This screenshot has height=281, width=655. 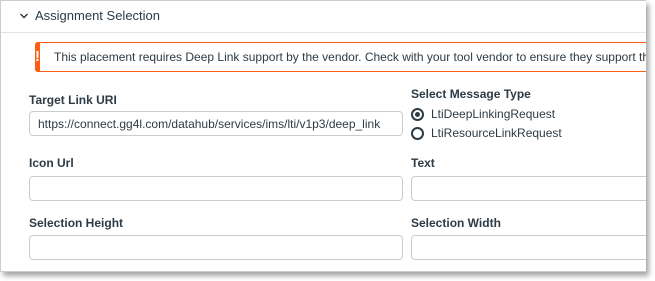 What do you see at coordinates (51, 163) in the screenshot?
I see `icon-url-label: Icon Url` at bounding box center [51, 163].